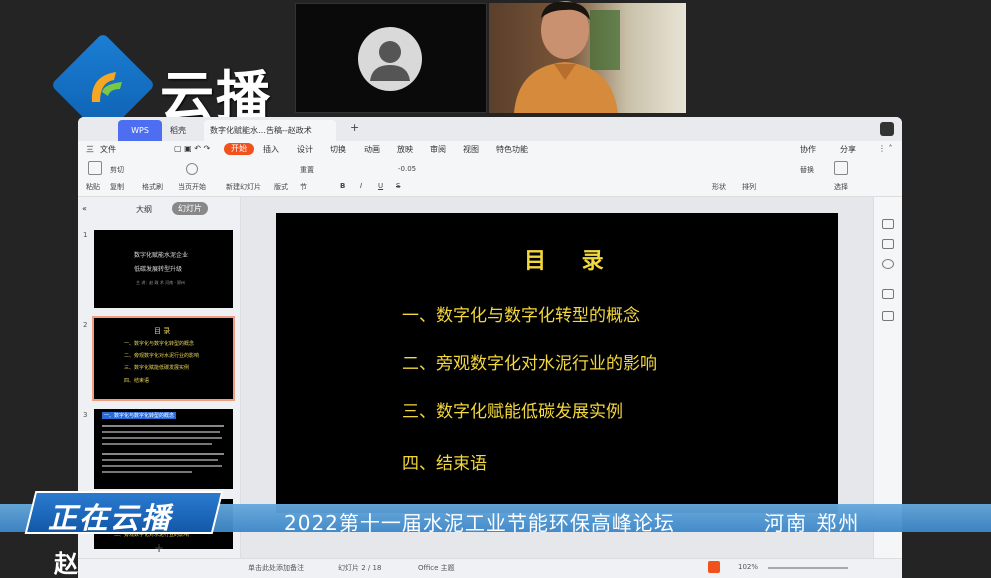 Image resolution: width=991 pixels, height=578 pixels. I want to click on logo-swoosh-icon, so click(106, 87).